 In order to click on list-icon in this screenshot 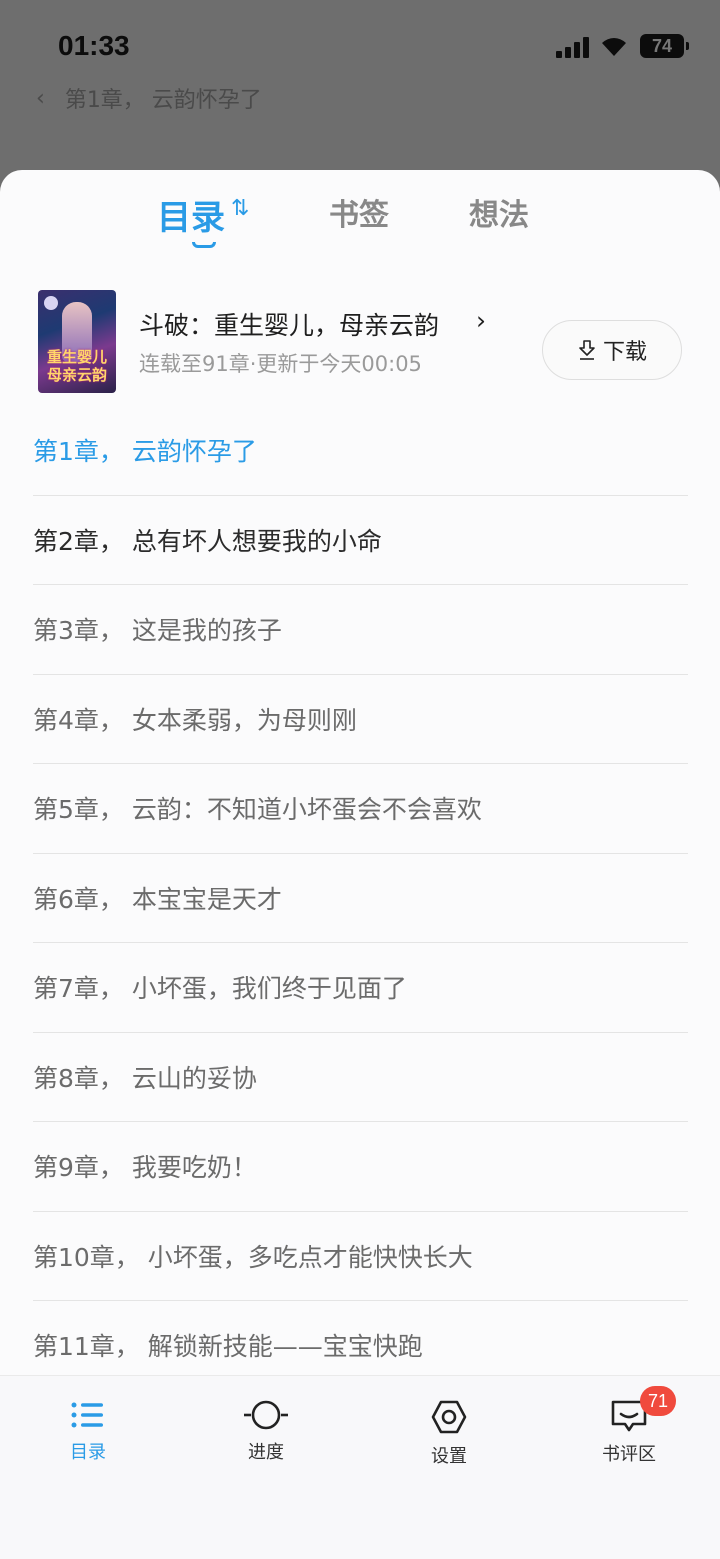, I will do `click(87, 1415)`.